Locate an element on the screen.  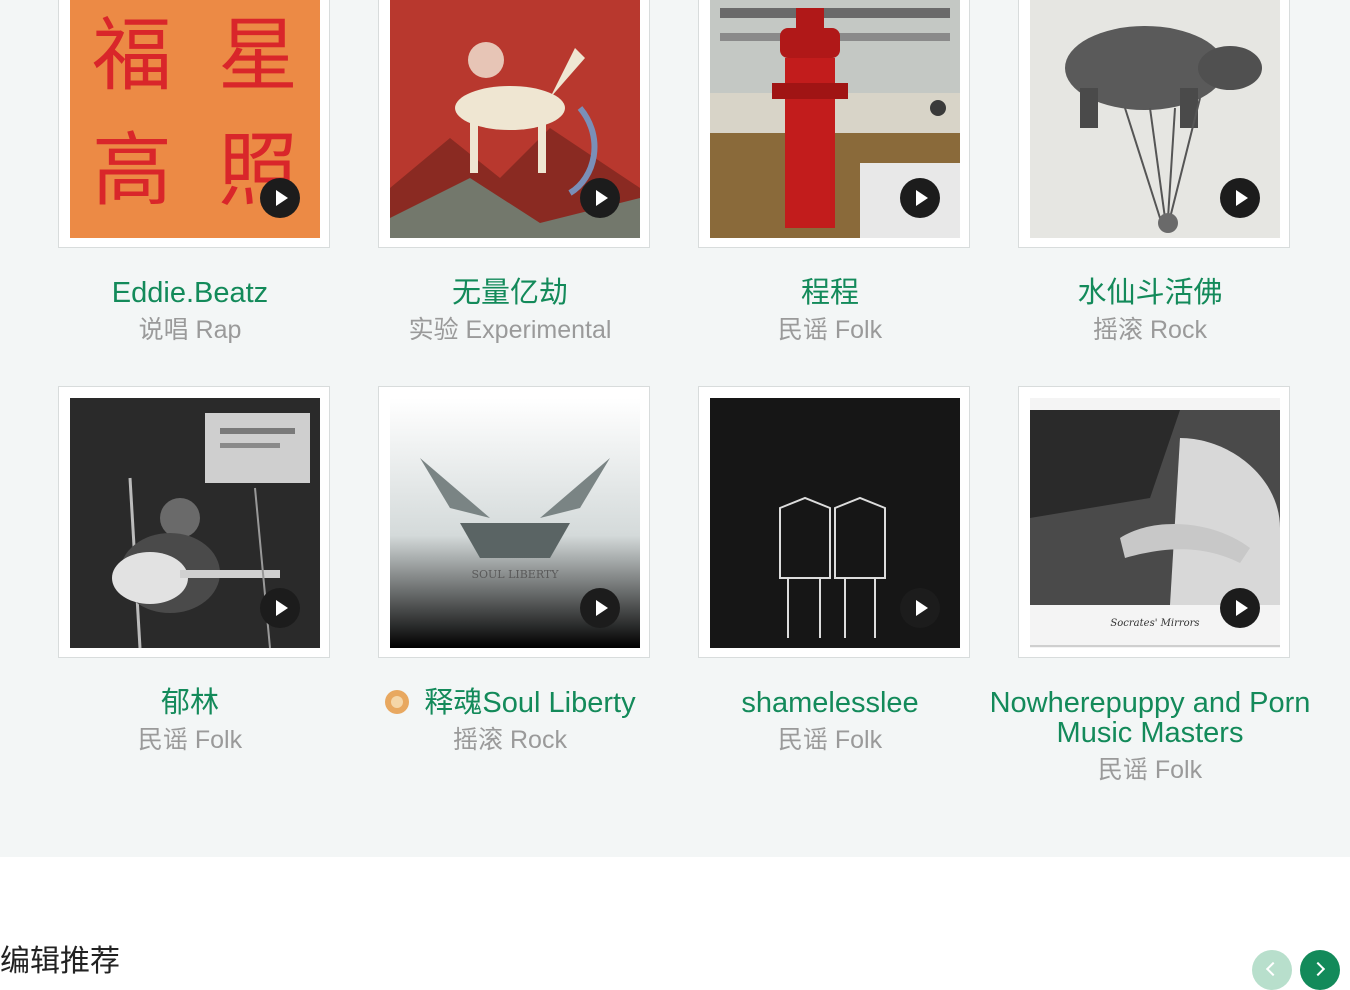
cover-title: Socrates' Mirrors is located at coordinates (1154, 623).